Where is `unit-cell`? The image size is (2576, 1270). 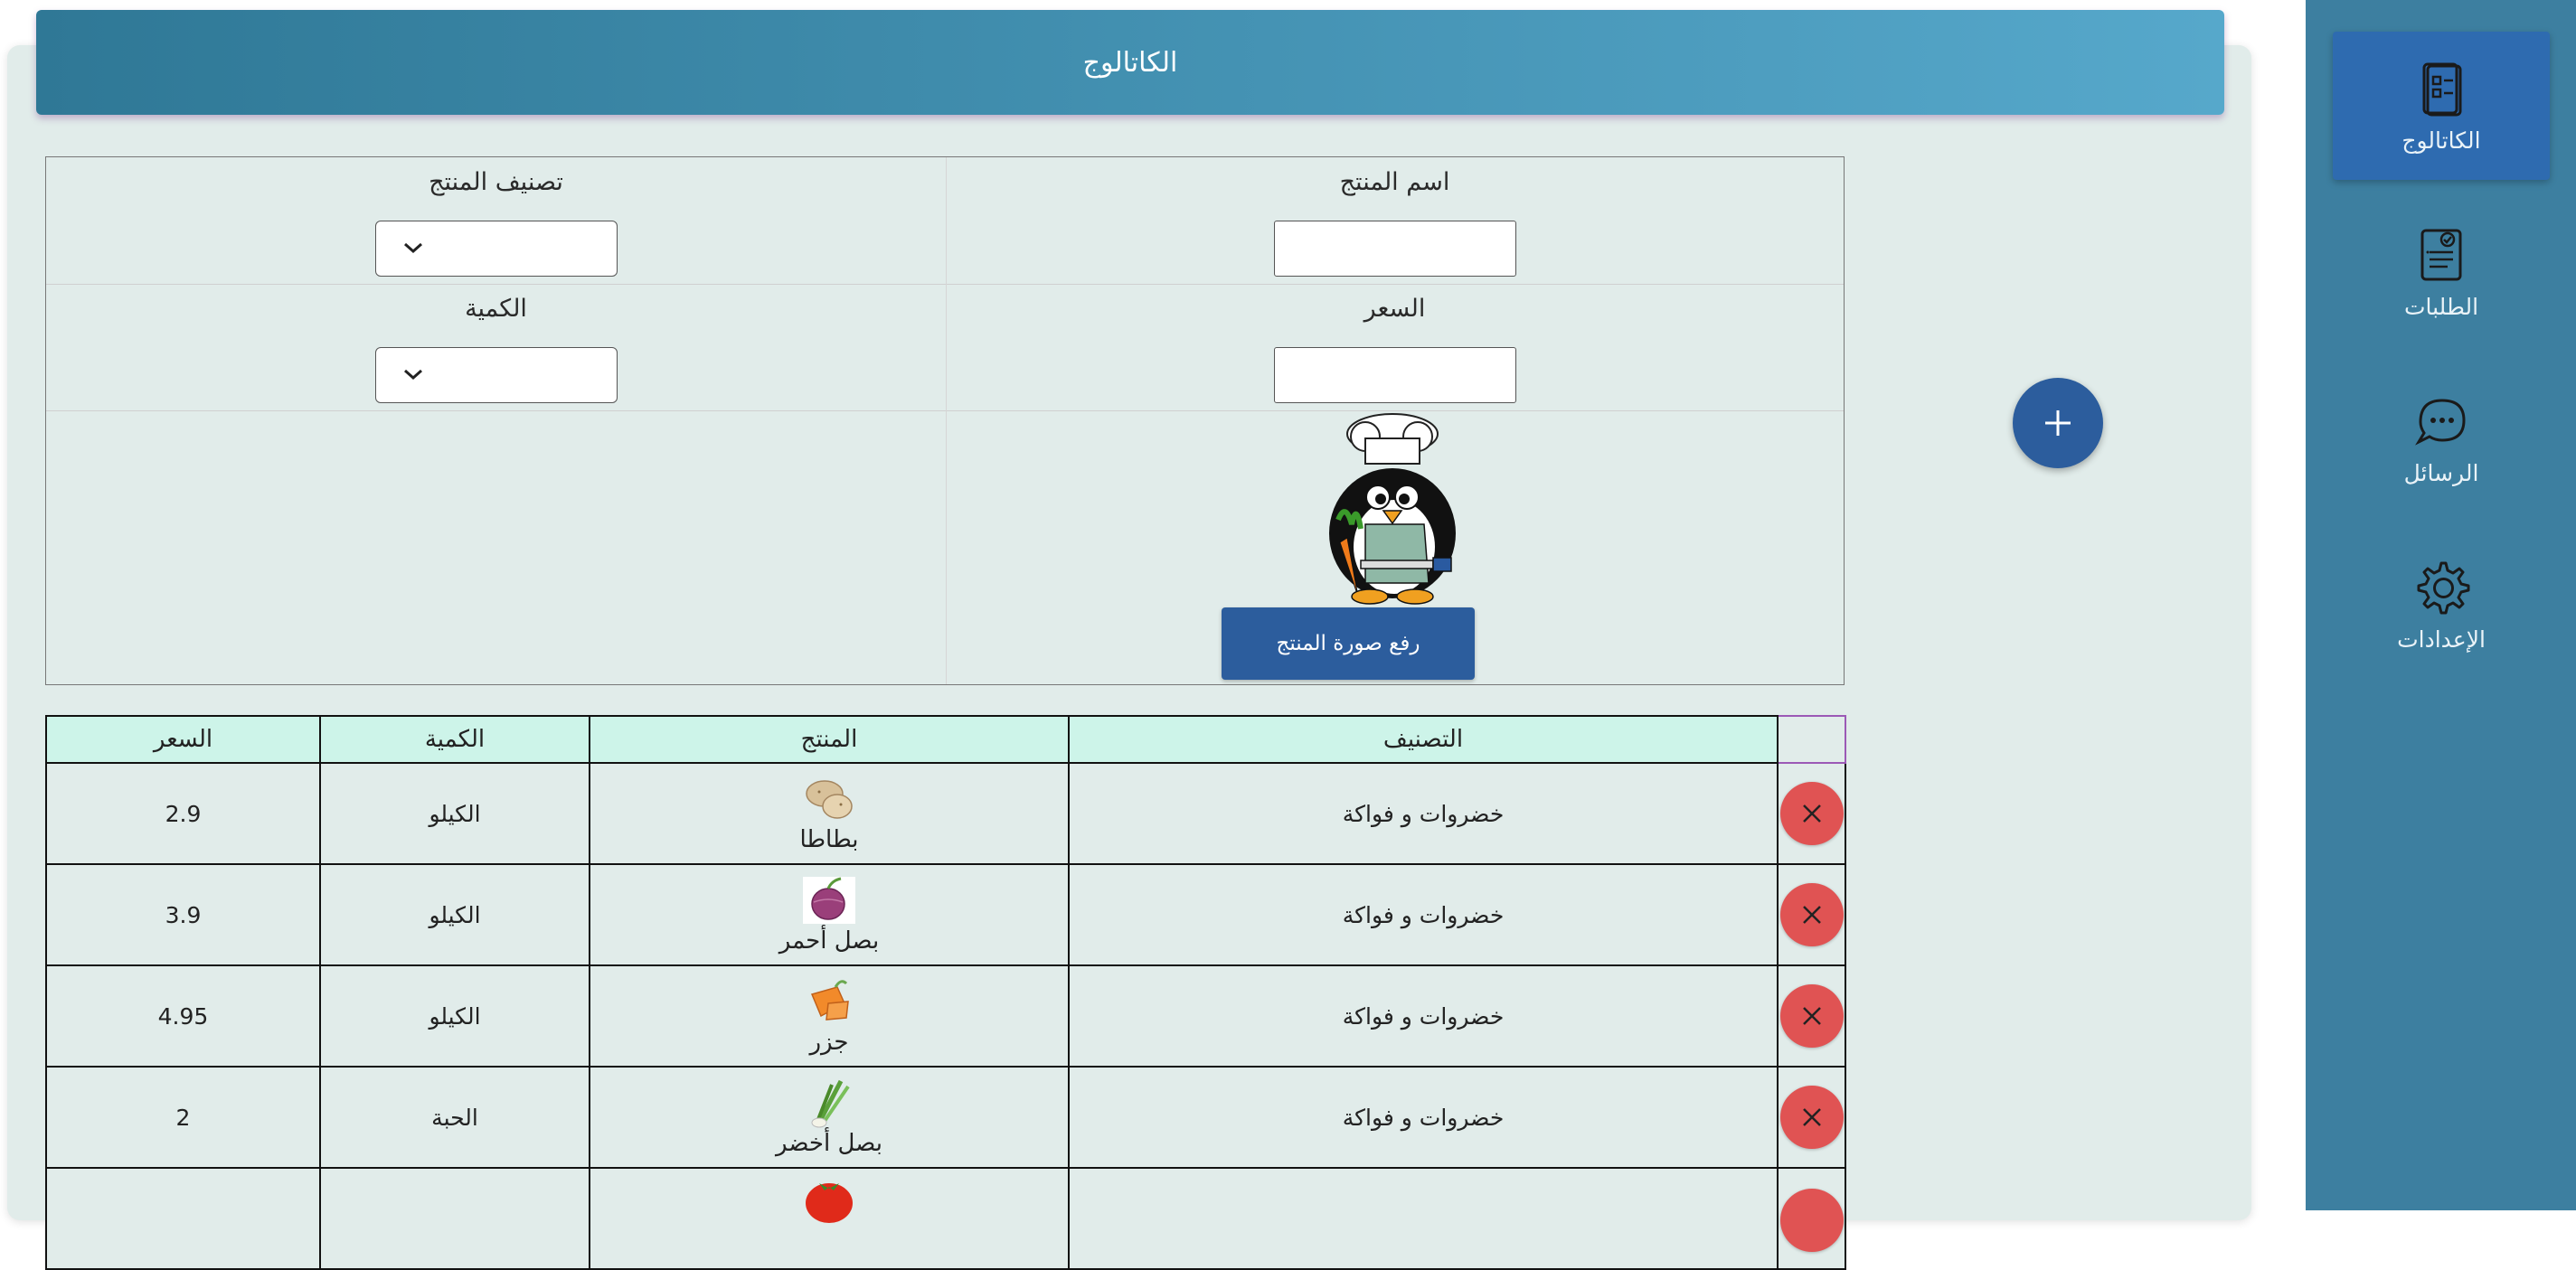
unit-cell is located at coordinates (454, 1218).